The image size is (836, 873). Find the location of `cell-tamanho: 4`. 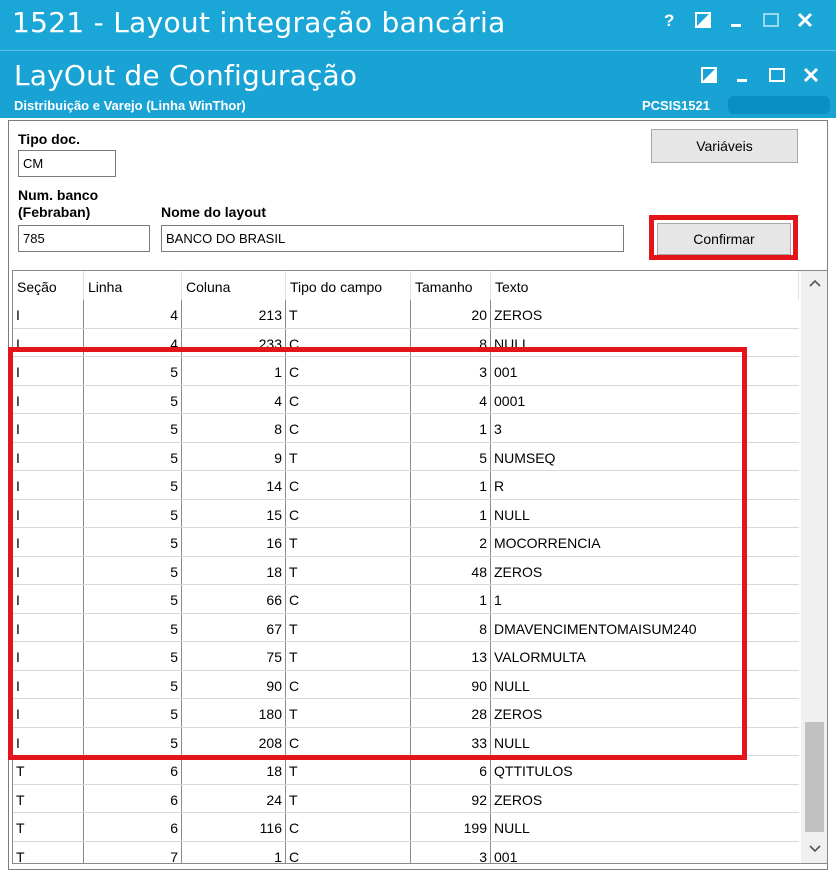

cell-tamanho: 4 is located at coordinates (451, 399).